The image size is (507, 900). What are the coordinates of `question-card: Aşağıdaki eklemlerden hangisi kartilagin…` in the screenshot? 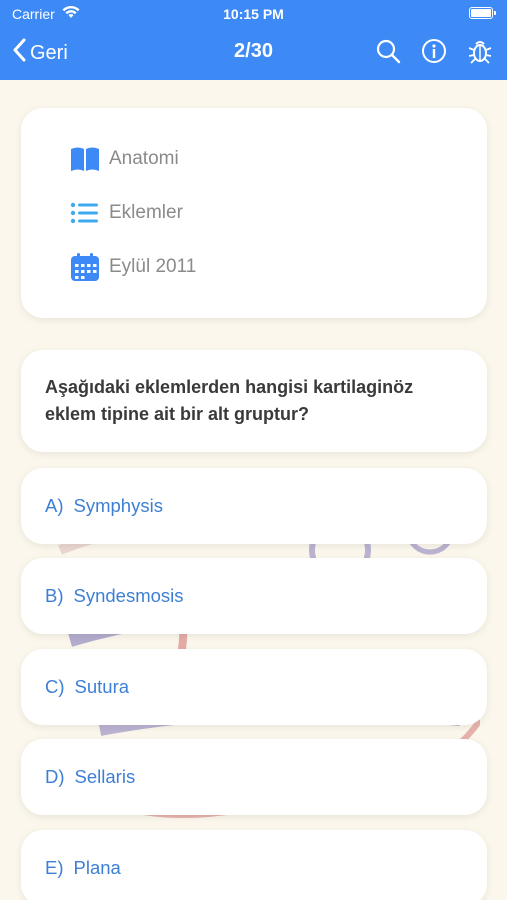 It's located at (254, 401).